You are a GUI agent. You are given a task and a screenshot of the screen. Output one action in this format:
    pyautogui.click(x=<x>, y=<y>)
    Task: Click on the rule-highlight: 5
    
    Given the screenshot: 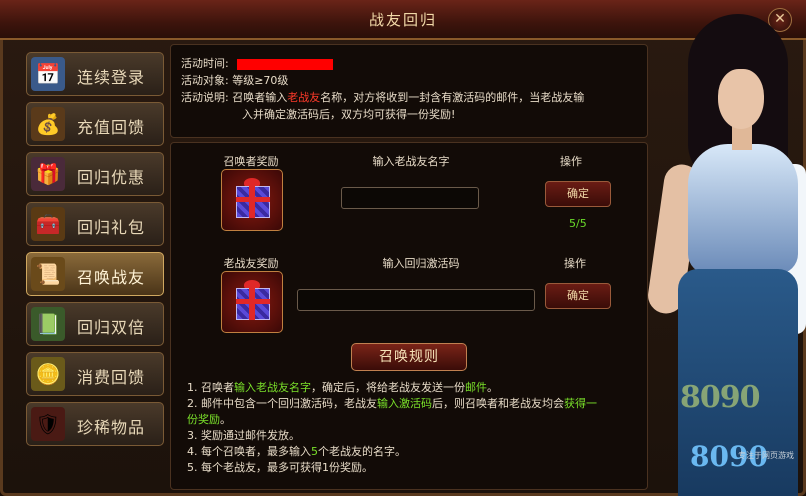 What is the action you would take?
    pyautogui.click(x=314, y=451)
    